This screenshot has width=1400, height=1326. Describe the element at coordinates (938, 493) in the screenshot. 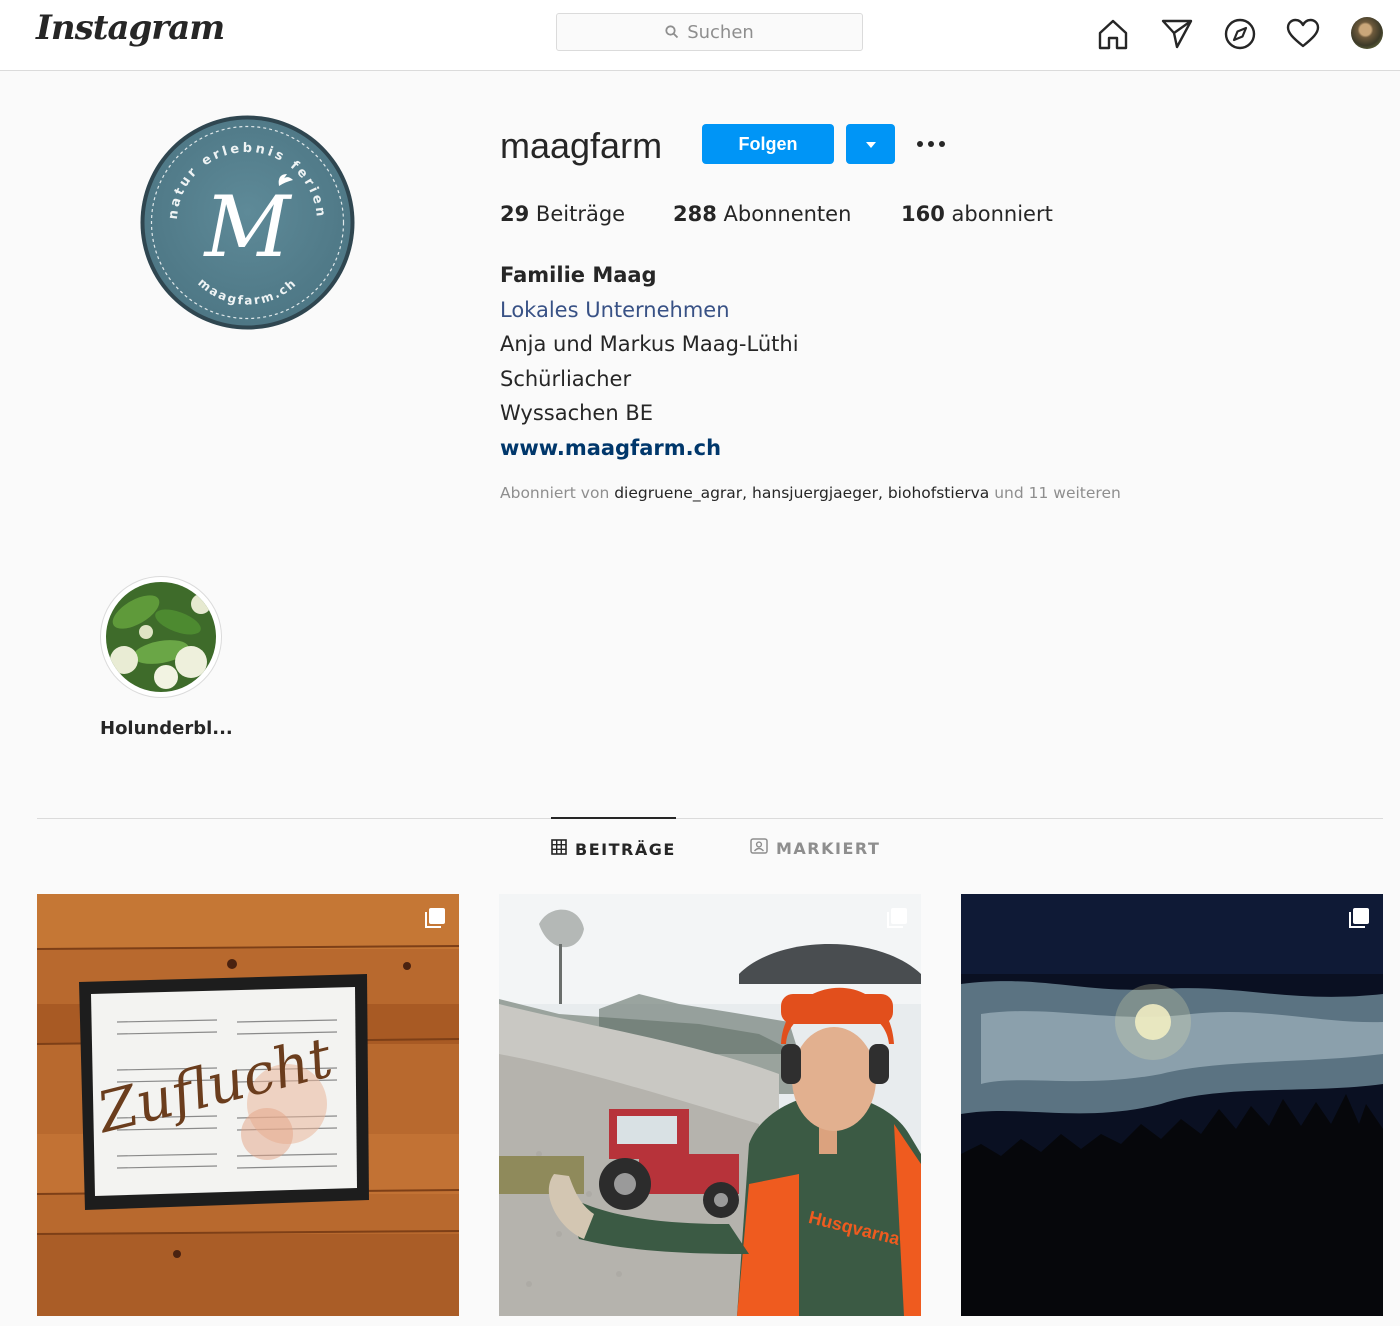

I see `followed-by-user: biohofstierva` at that location.